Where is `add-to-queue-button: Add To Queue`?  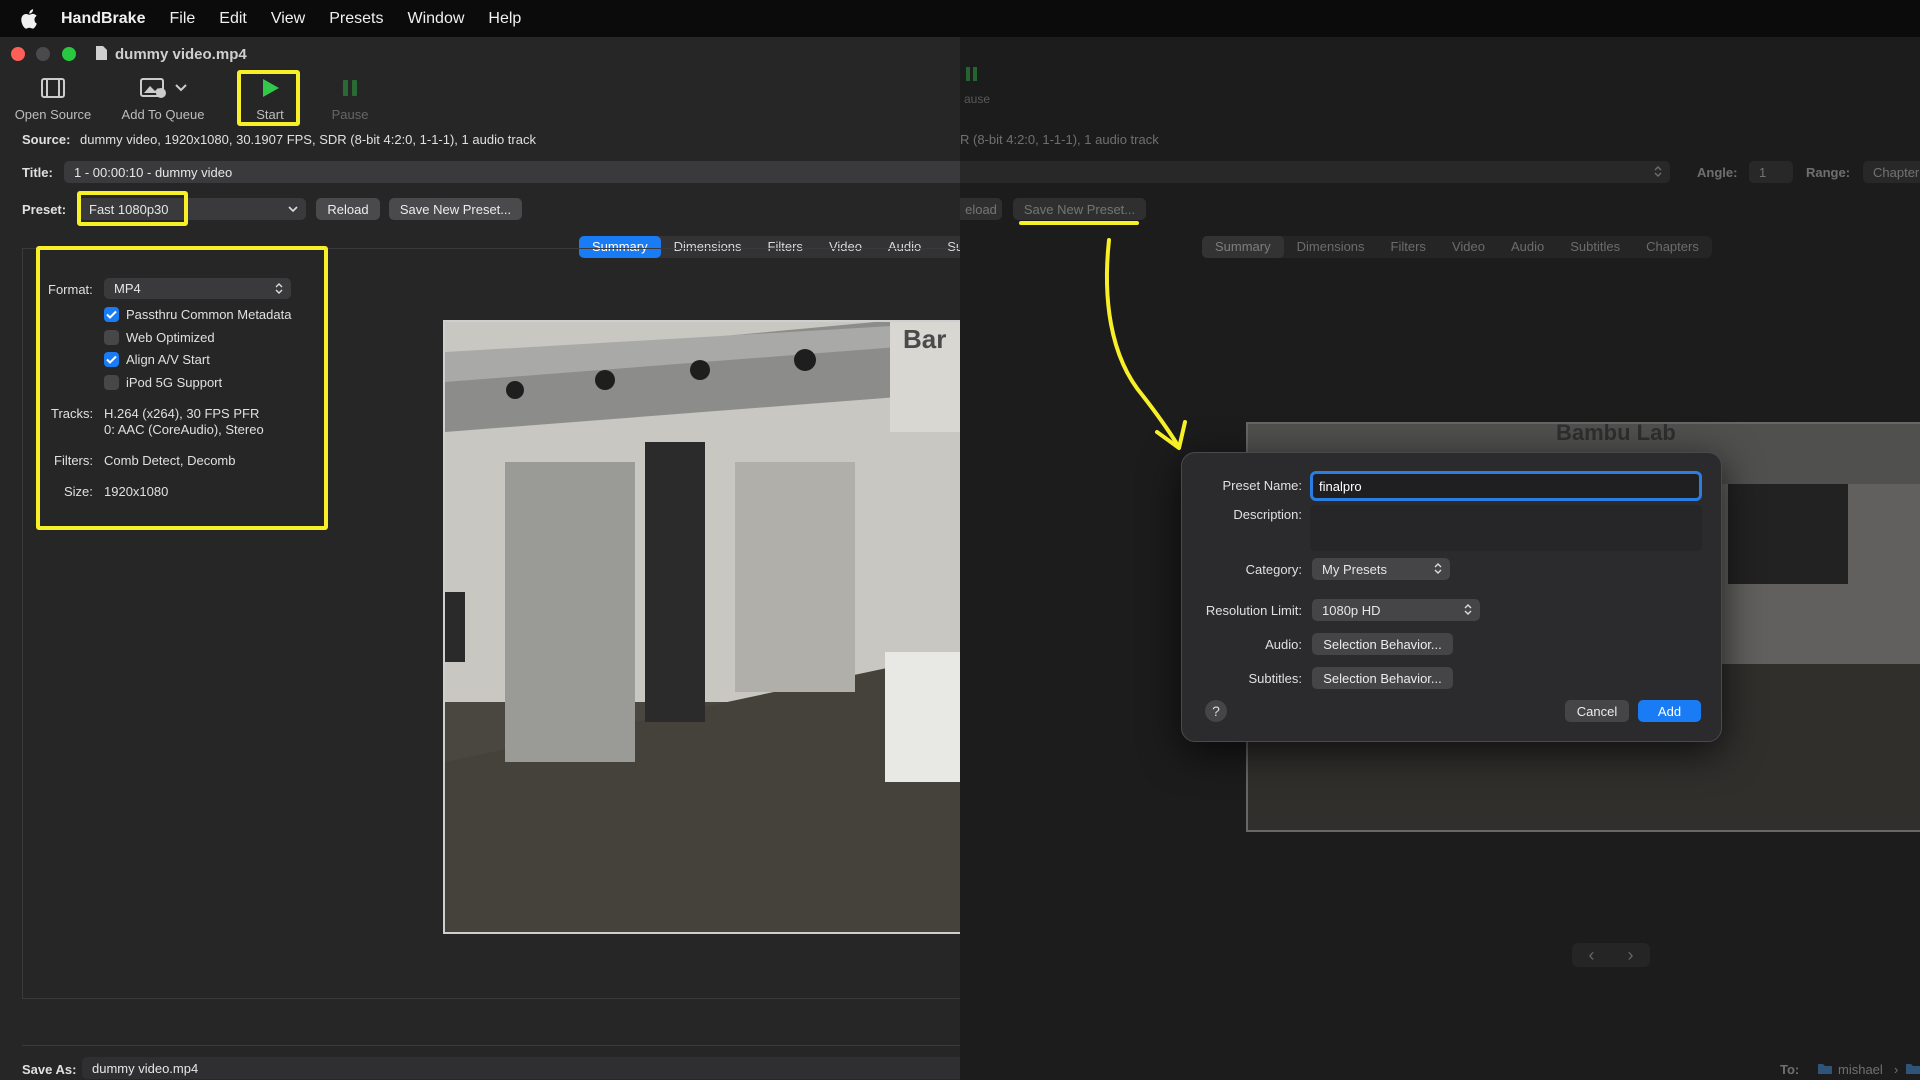
add-to-queue-button: Add To Queue is located at coordinates (163, 99).